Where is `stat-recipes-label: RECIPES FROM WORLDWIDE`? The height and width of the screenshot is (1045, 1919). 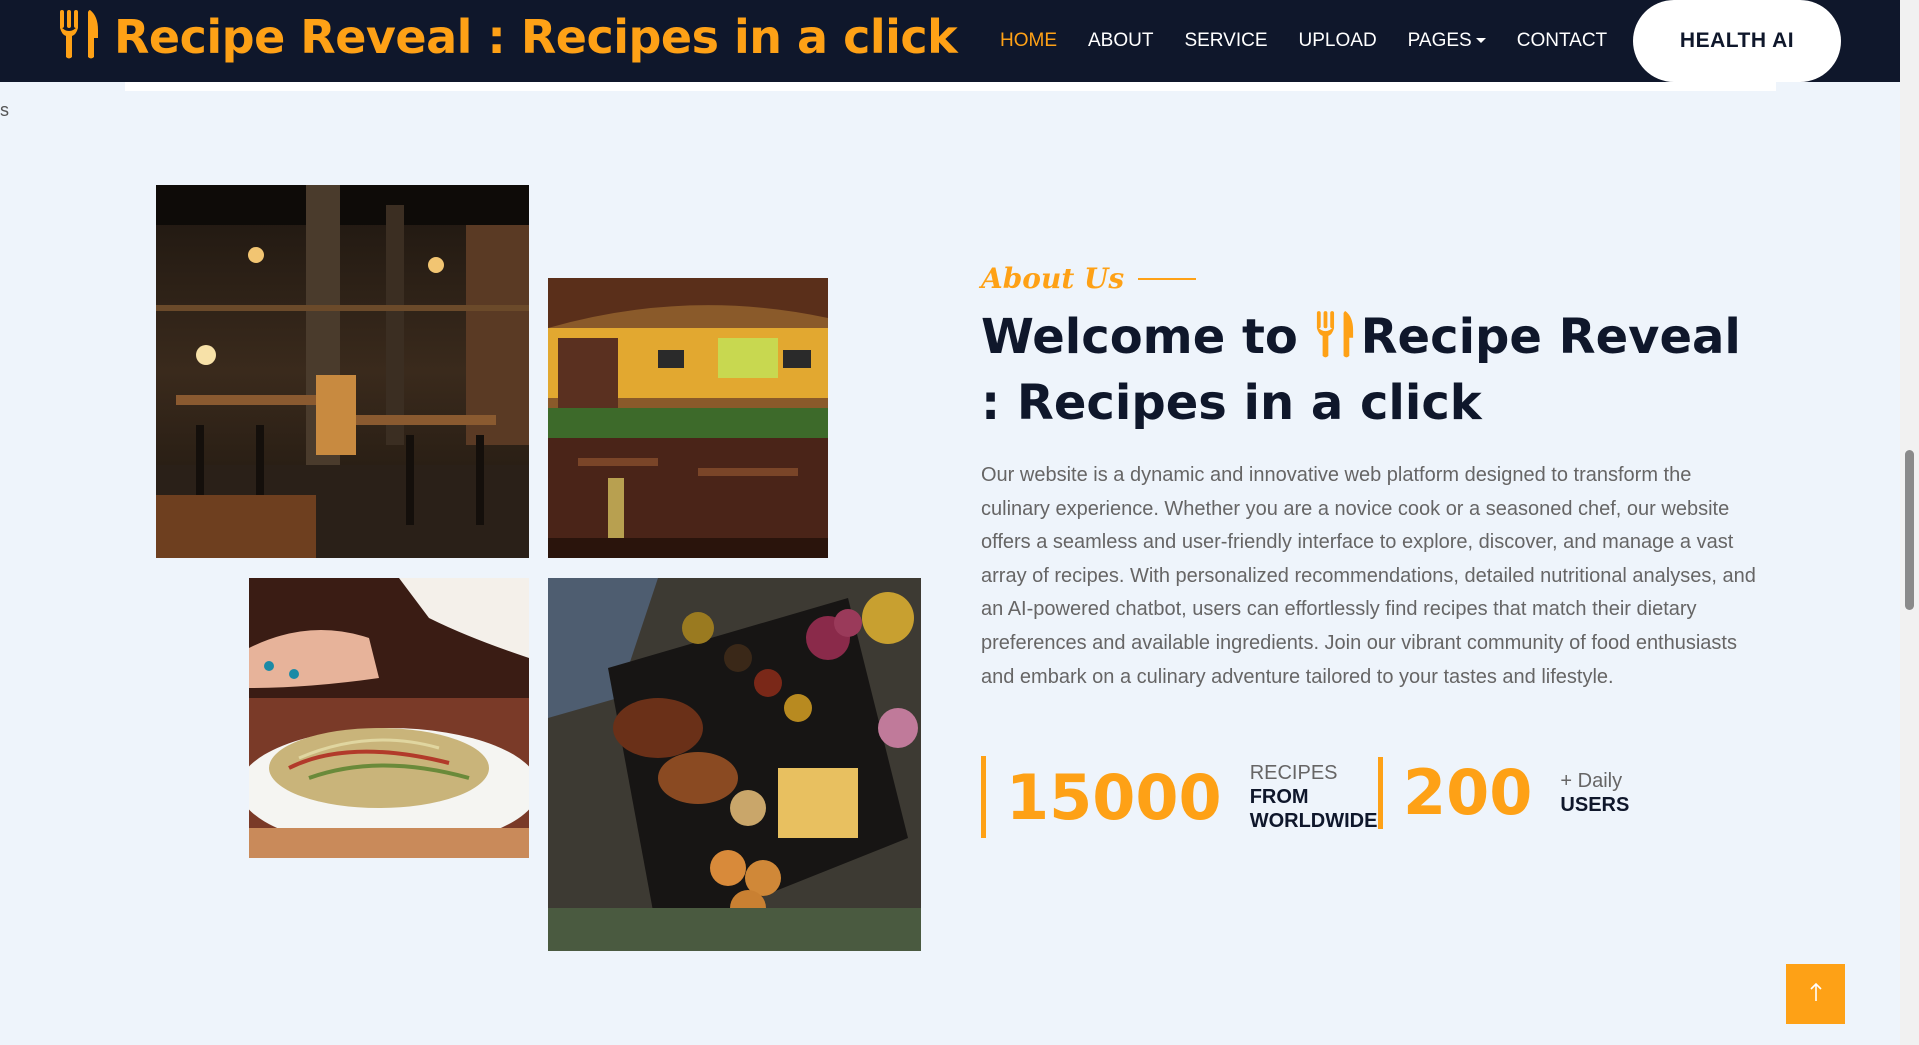
stat-recipes-label: RECIPES FROM WORLDWIDE is located at coordinates (1320, 797).